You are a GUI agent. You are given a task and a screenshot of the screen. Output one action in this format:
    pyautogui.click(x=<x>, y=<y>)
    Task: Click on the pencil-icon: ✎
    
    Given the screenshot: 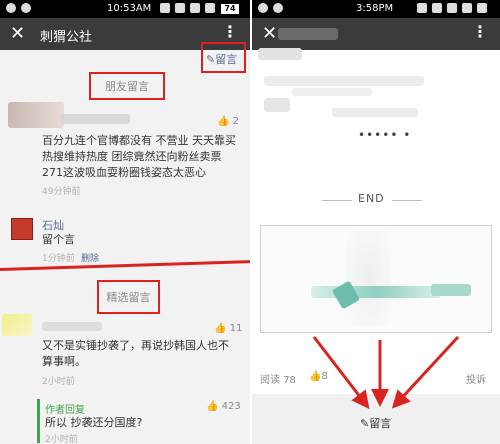 What is the action you would take?
    pyautogui.click(x=211, y=59)
    